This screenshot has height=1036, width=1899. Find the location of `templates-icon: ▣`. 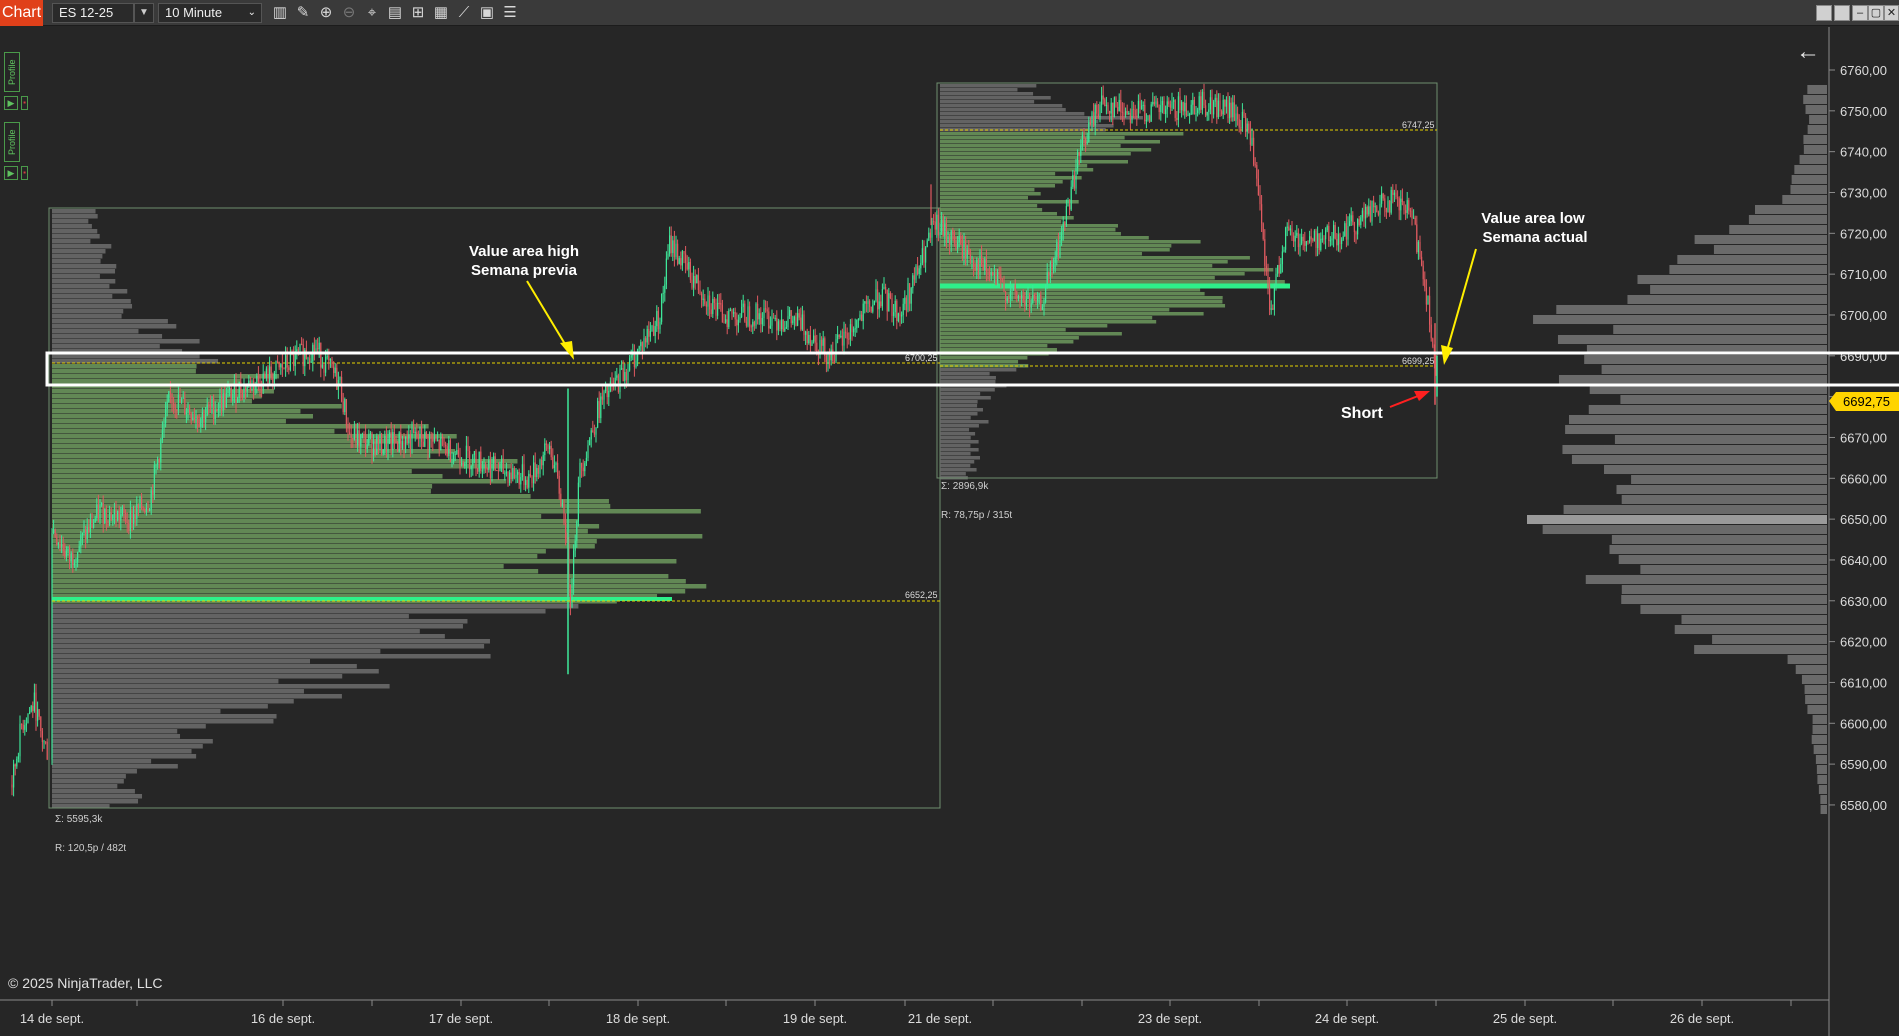

templates-icon: ▣ is located at coordinates (487, 13).